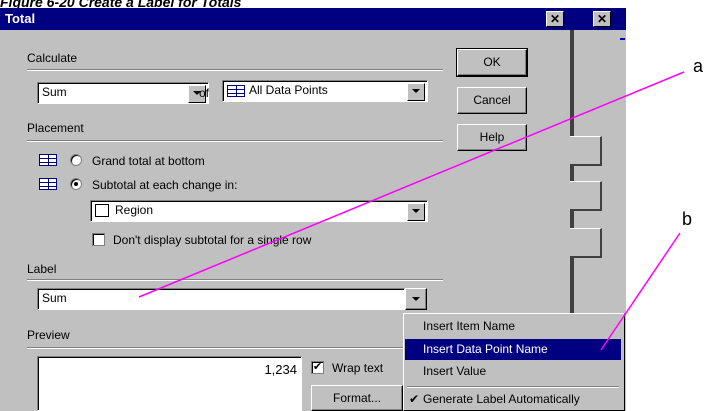  What do you see at coordinates (698, 66) in the screenshot?
I see `callout-a-label: a` at bounding box center [698, 66].